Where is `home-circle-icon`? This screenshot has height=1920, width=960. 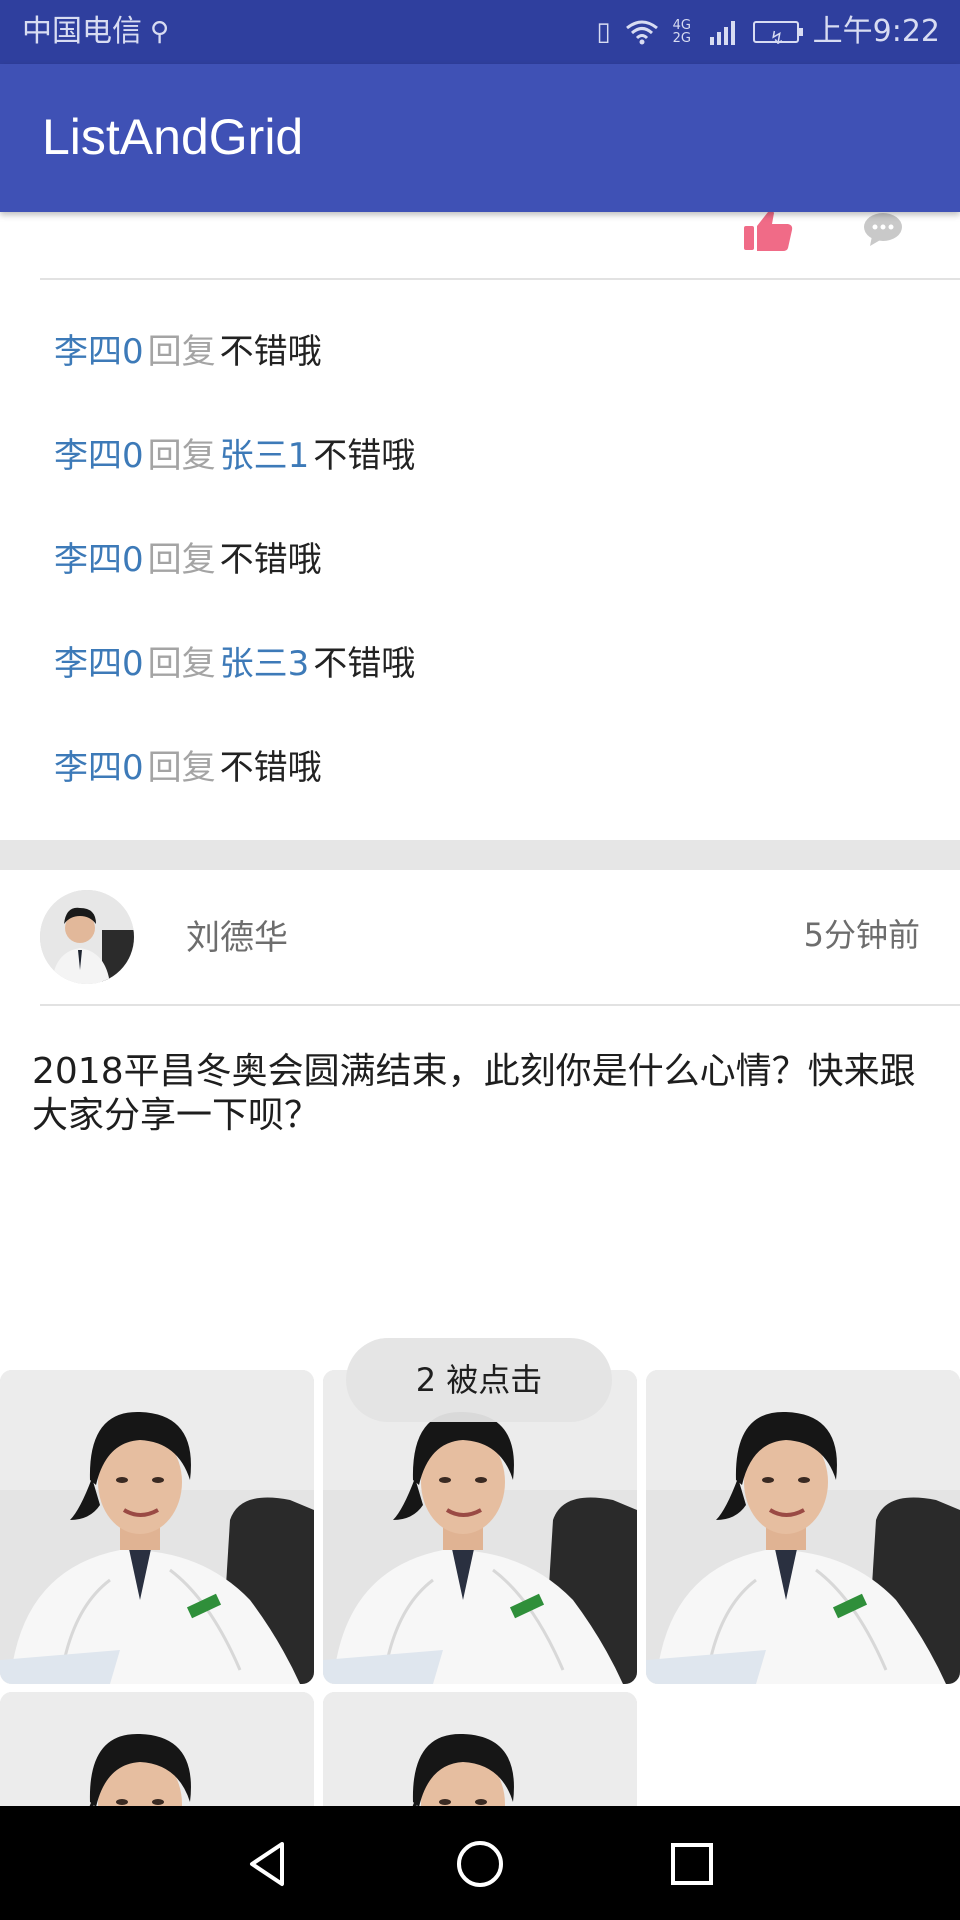 home-circle-icon is located at coordinates (480, 1864).